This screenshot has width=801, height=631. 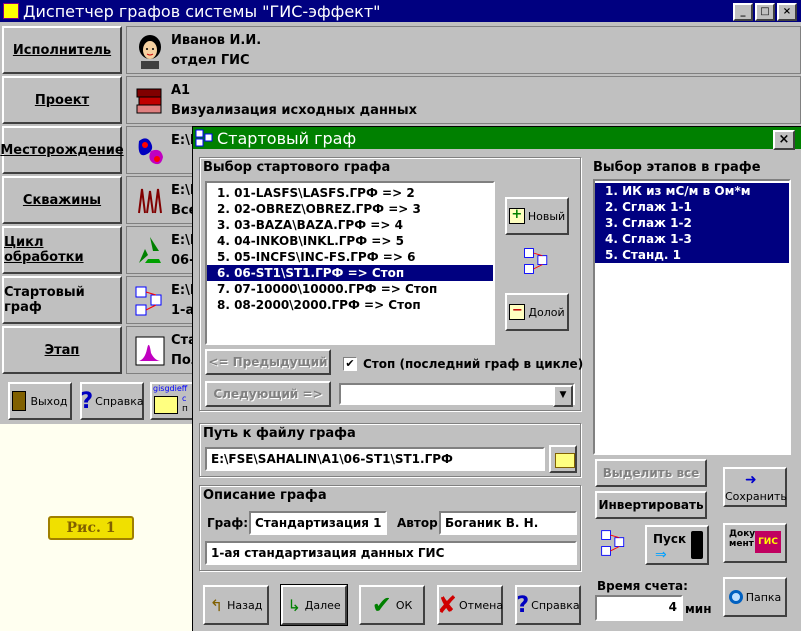 What do you see at coordinates (62, 350) in the screenshot?
I see `nav-button-stage: Этап` at bounding box center [62, 350].